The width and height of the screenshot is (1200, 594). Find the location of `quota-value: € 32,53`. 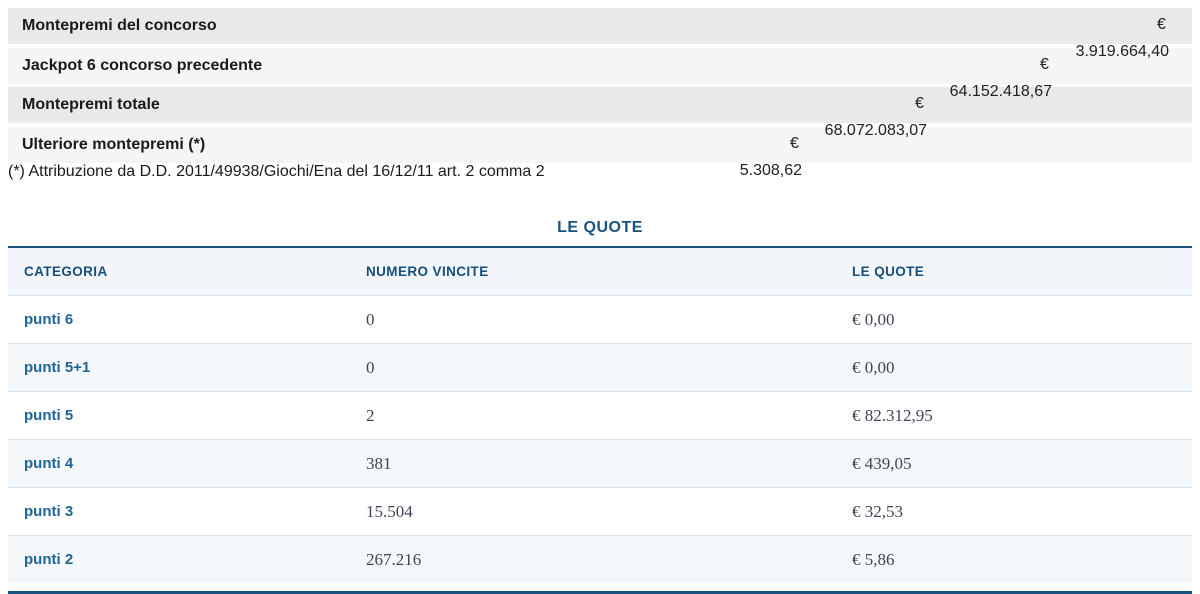

quota-value: € 32,53 is located at coordinates (877, 511).